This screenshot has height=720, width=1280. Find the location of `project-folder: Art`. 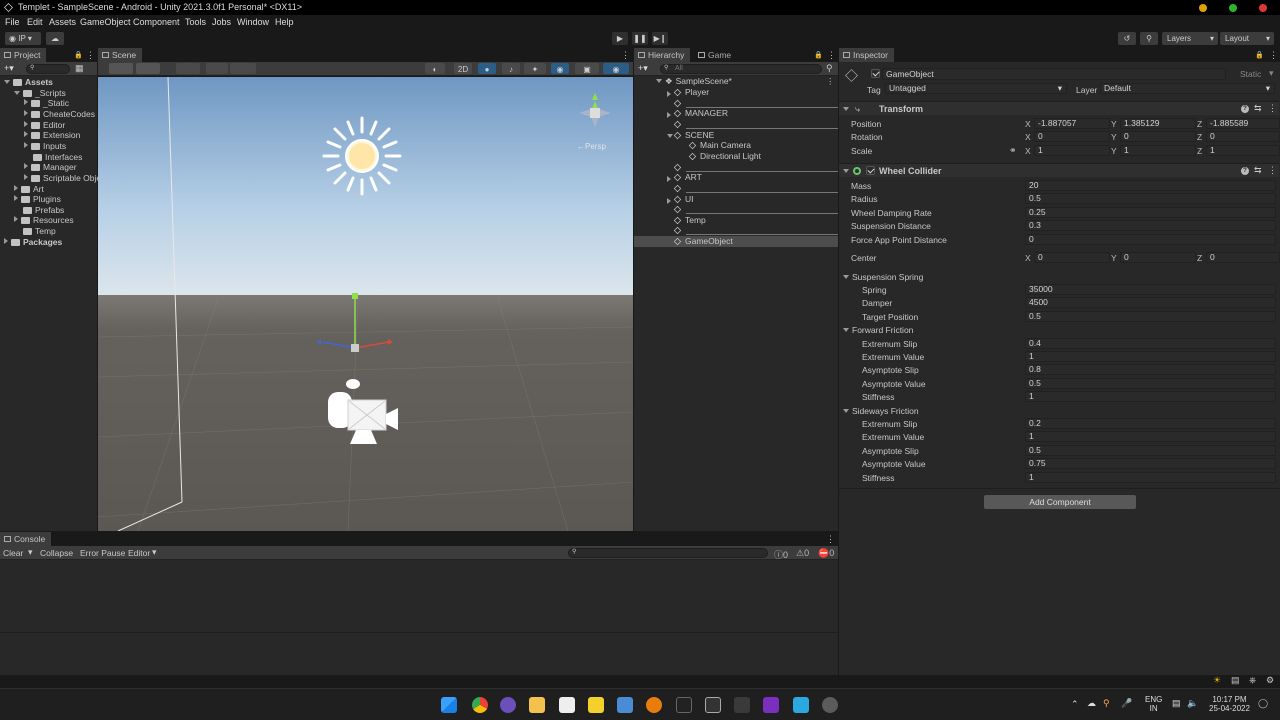

project-folder: Art is located at coordinates (29, 189).